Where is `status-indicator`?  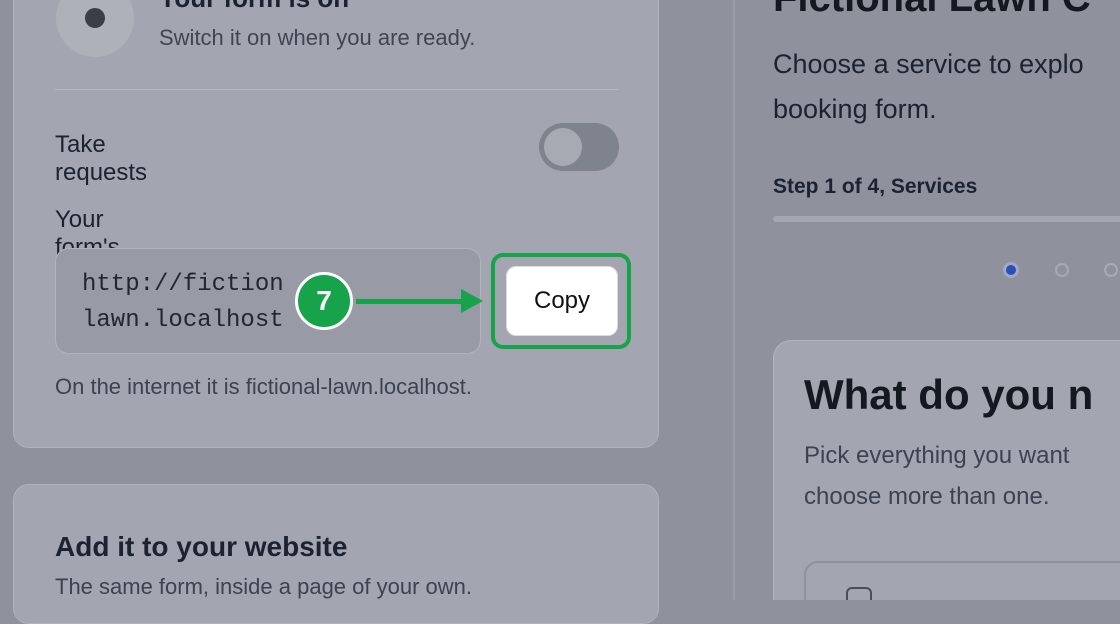
status-indicator is located at coordinates (95, 28).